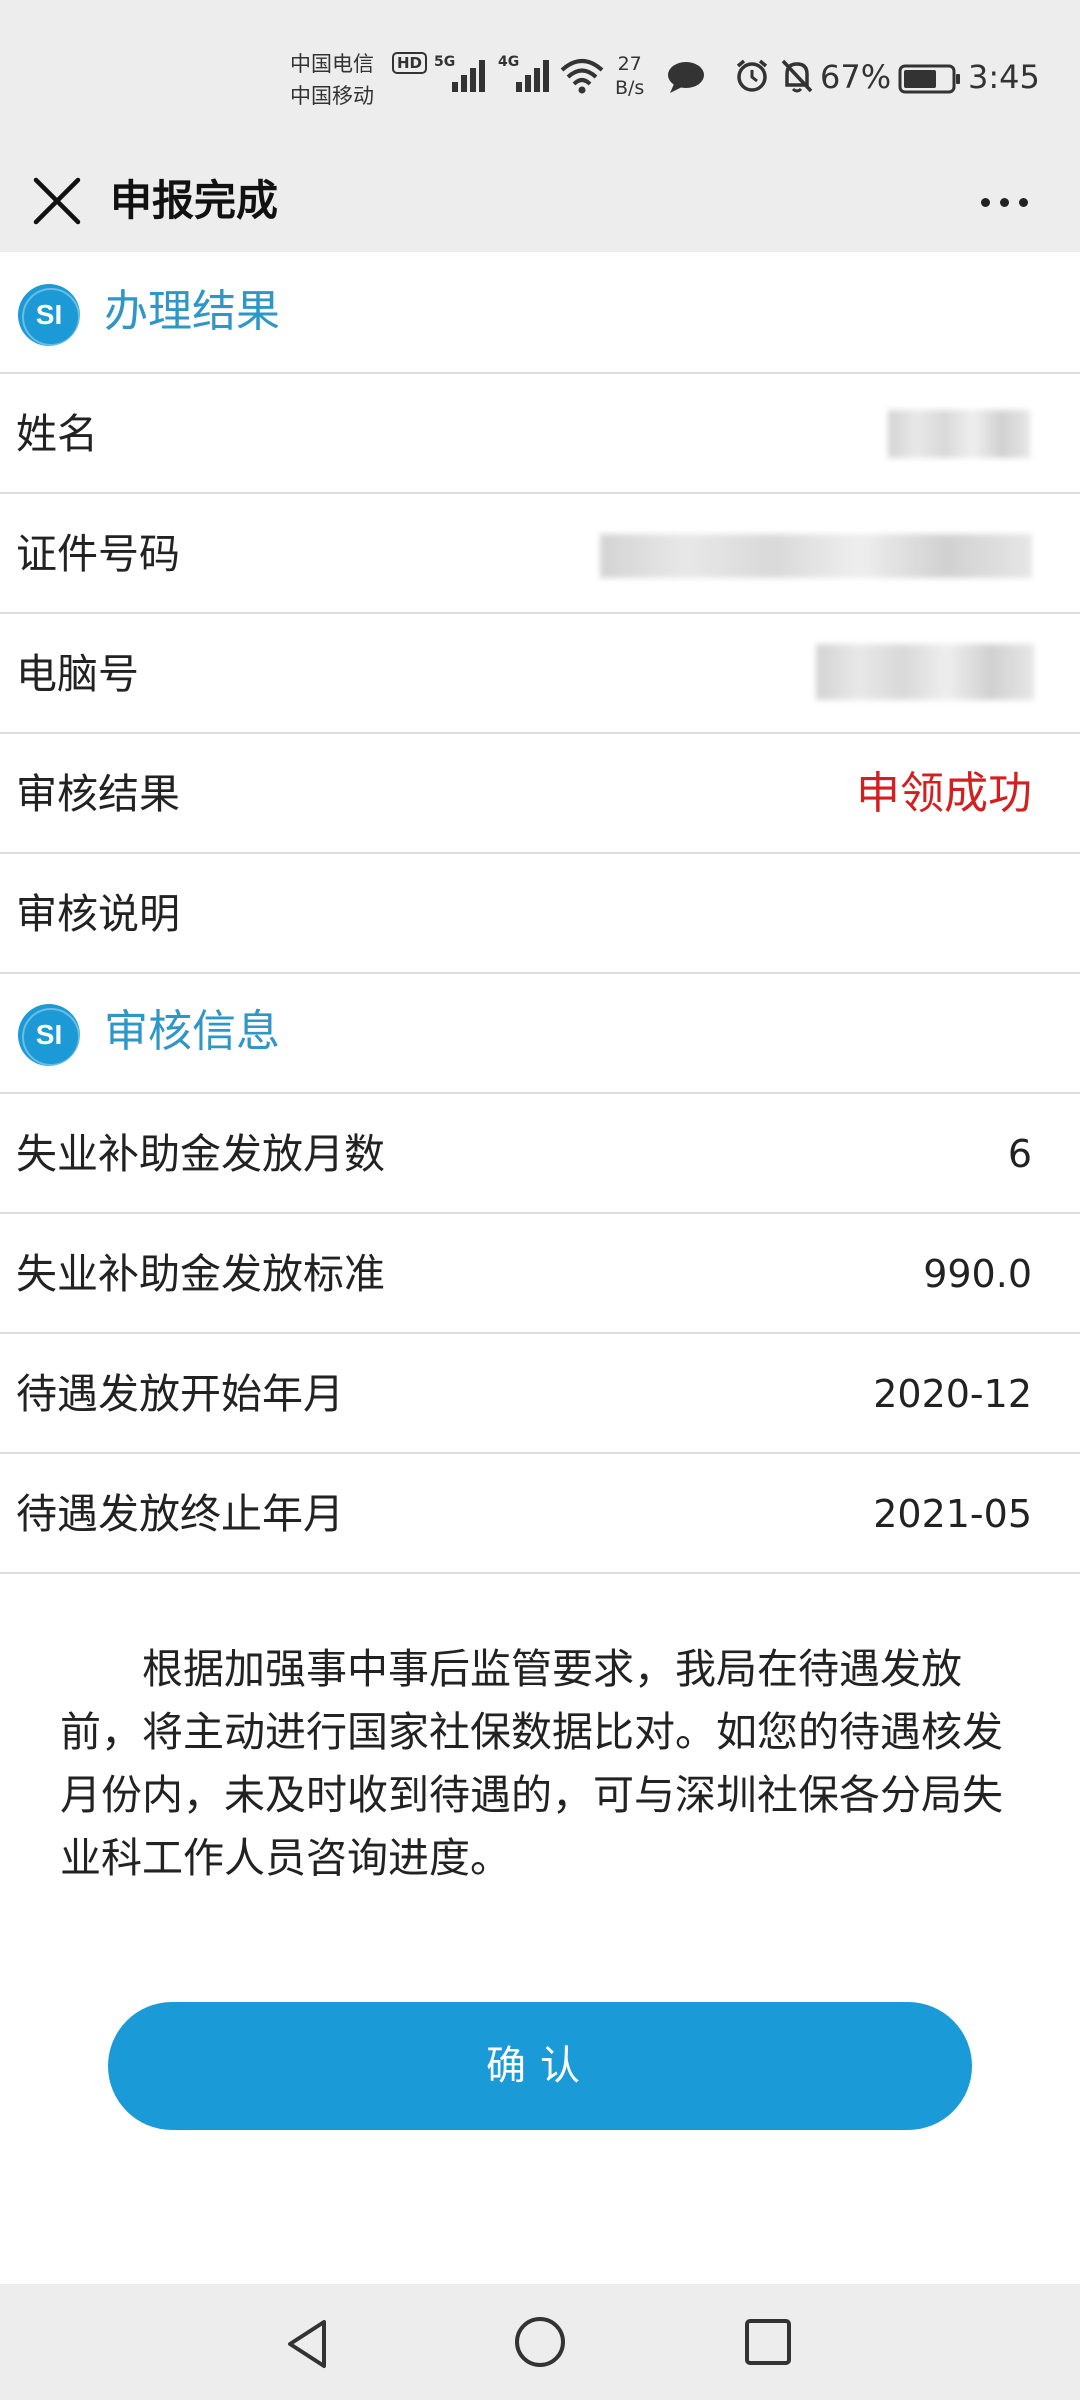 This screenshot has width=1080, height=2400. I want to click on section-title: 审核信息, so click(192, 1031).